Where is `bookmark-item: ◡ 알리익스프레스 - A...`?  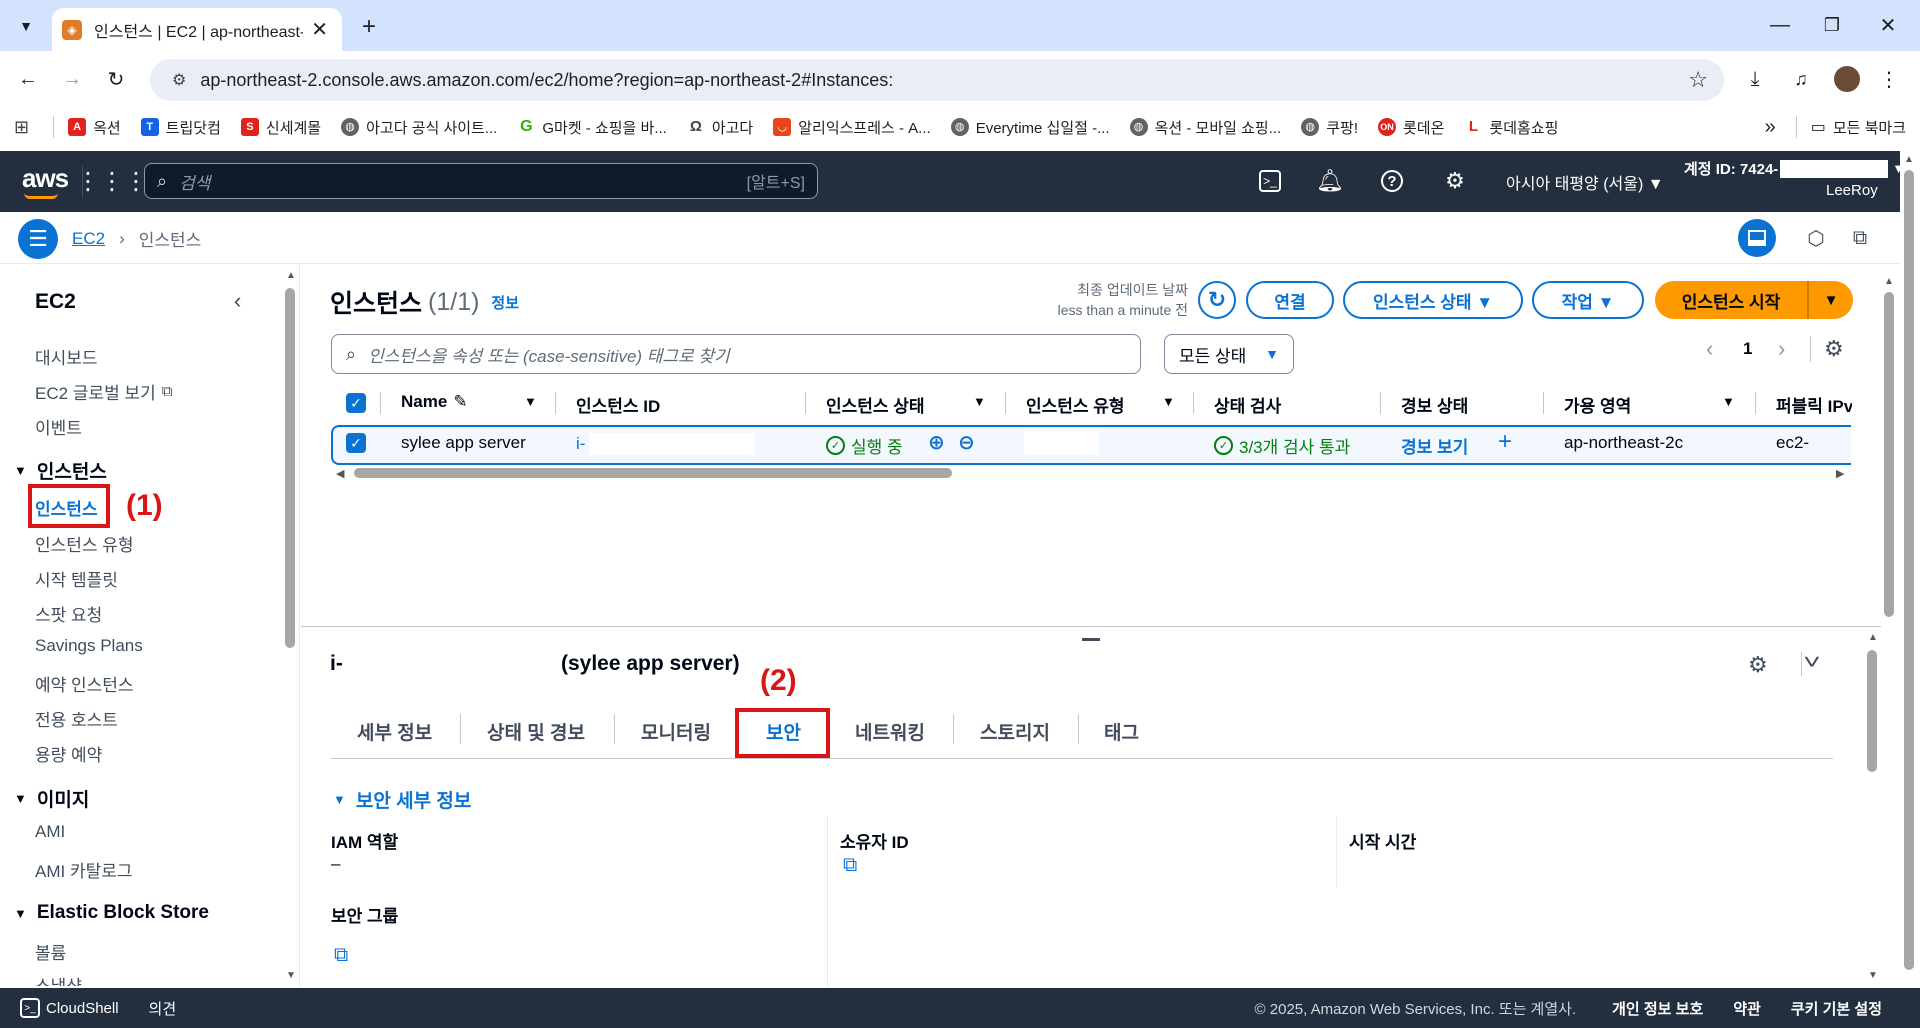
bookmark-item: ◡ 알리익스프레스 - A... is located at coordinates (852, 127).